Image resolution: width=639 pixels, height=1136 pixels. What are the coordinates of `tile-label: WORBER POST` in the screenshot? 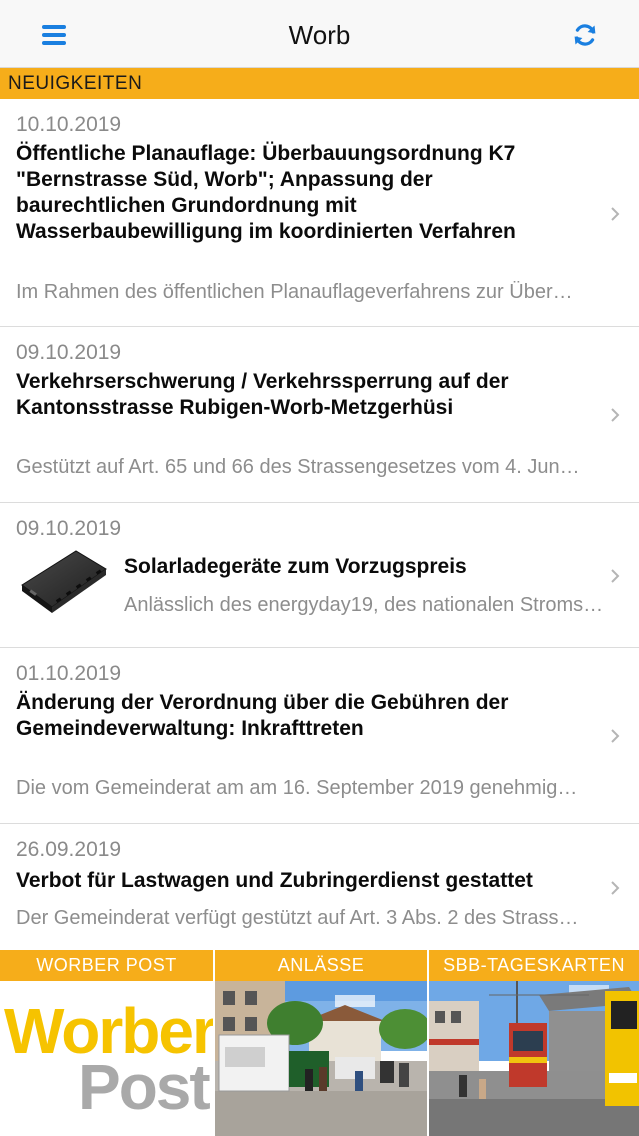 It's located at (106, 965).